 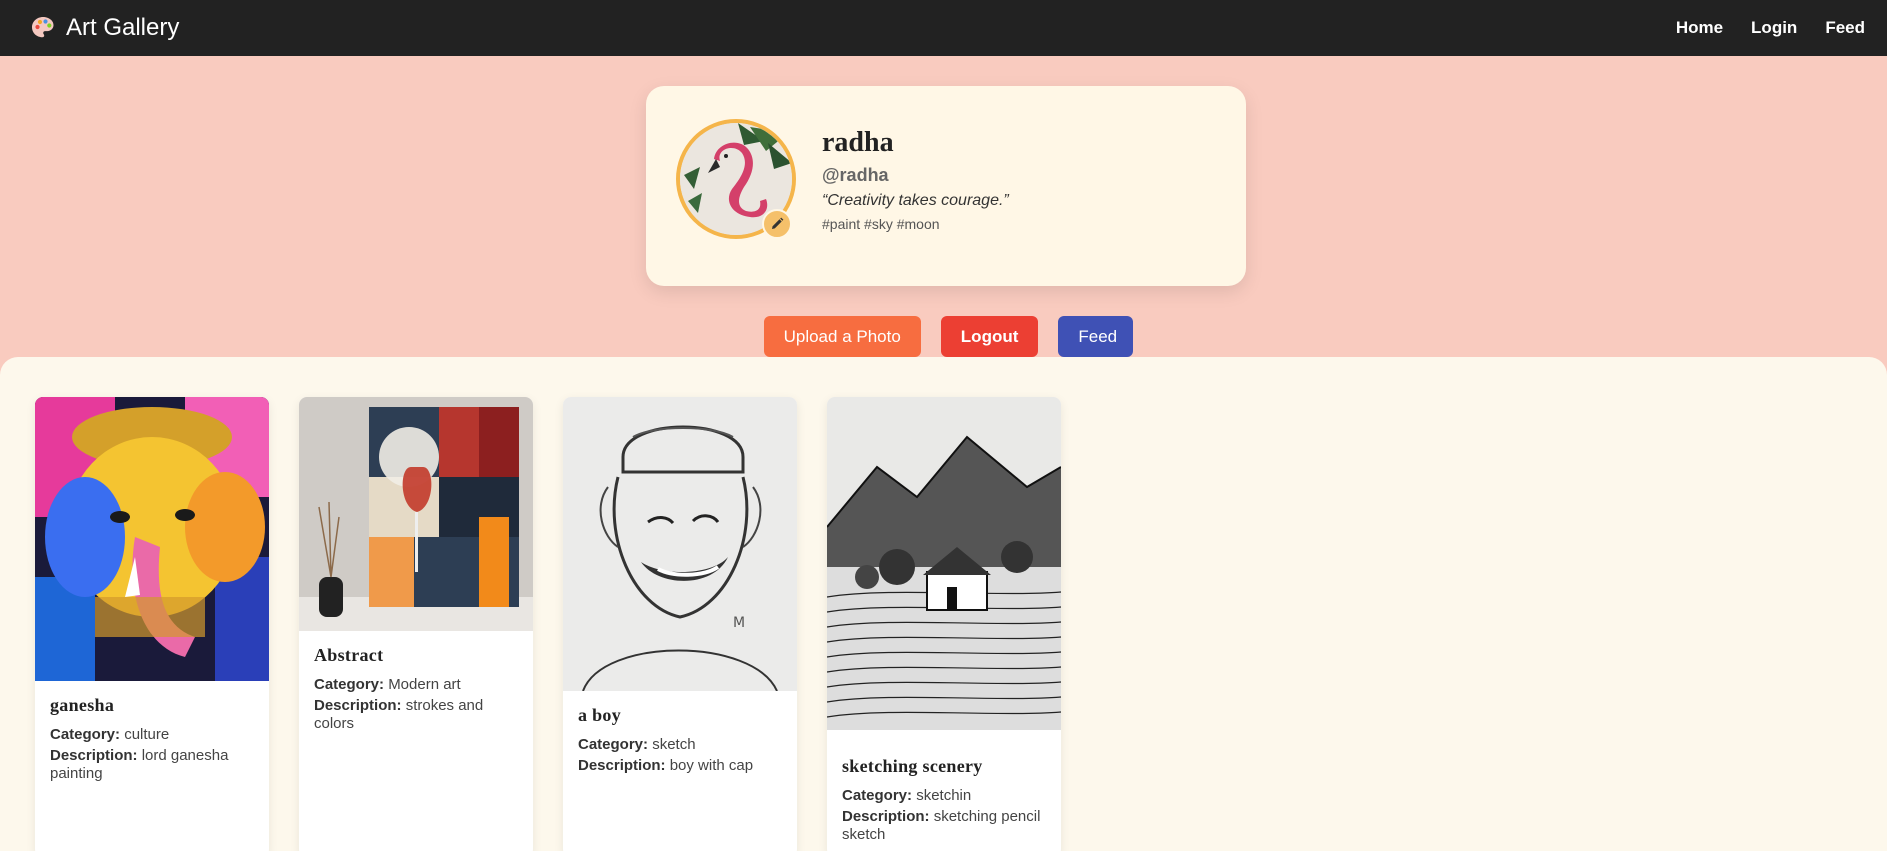 I want to click on upload-photo-button: Upload a Photo, so click(x=842, y=336).